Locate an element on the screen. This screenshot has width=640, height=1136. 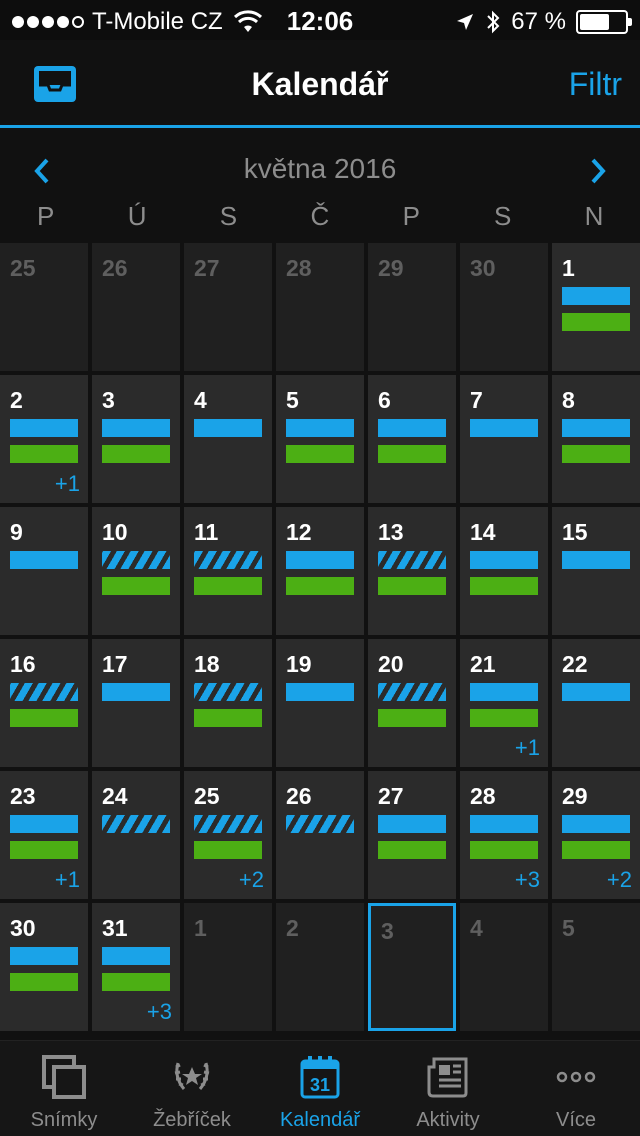
calendar-day-cell: 25 is located at coordinates (44, 307).